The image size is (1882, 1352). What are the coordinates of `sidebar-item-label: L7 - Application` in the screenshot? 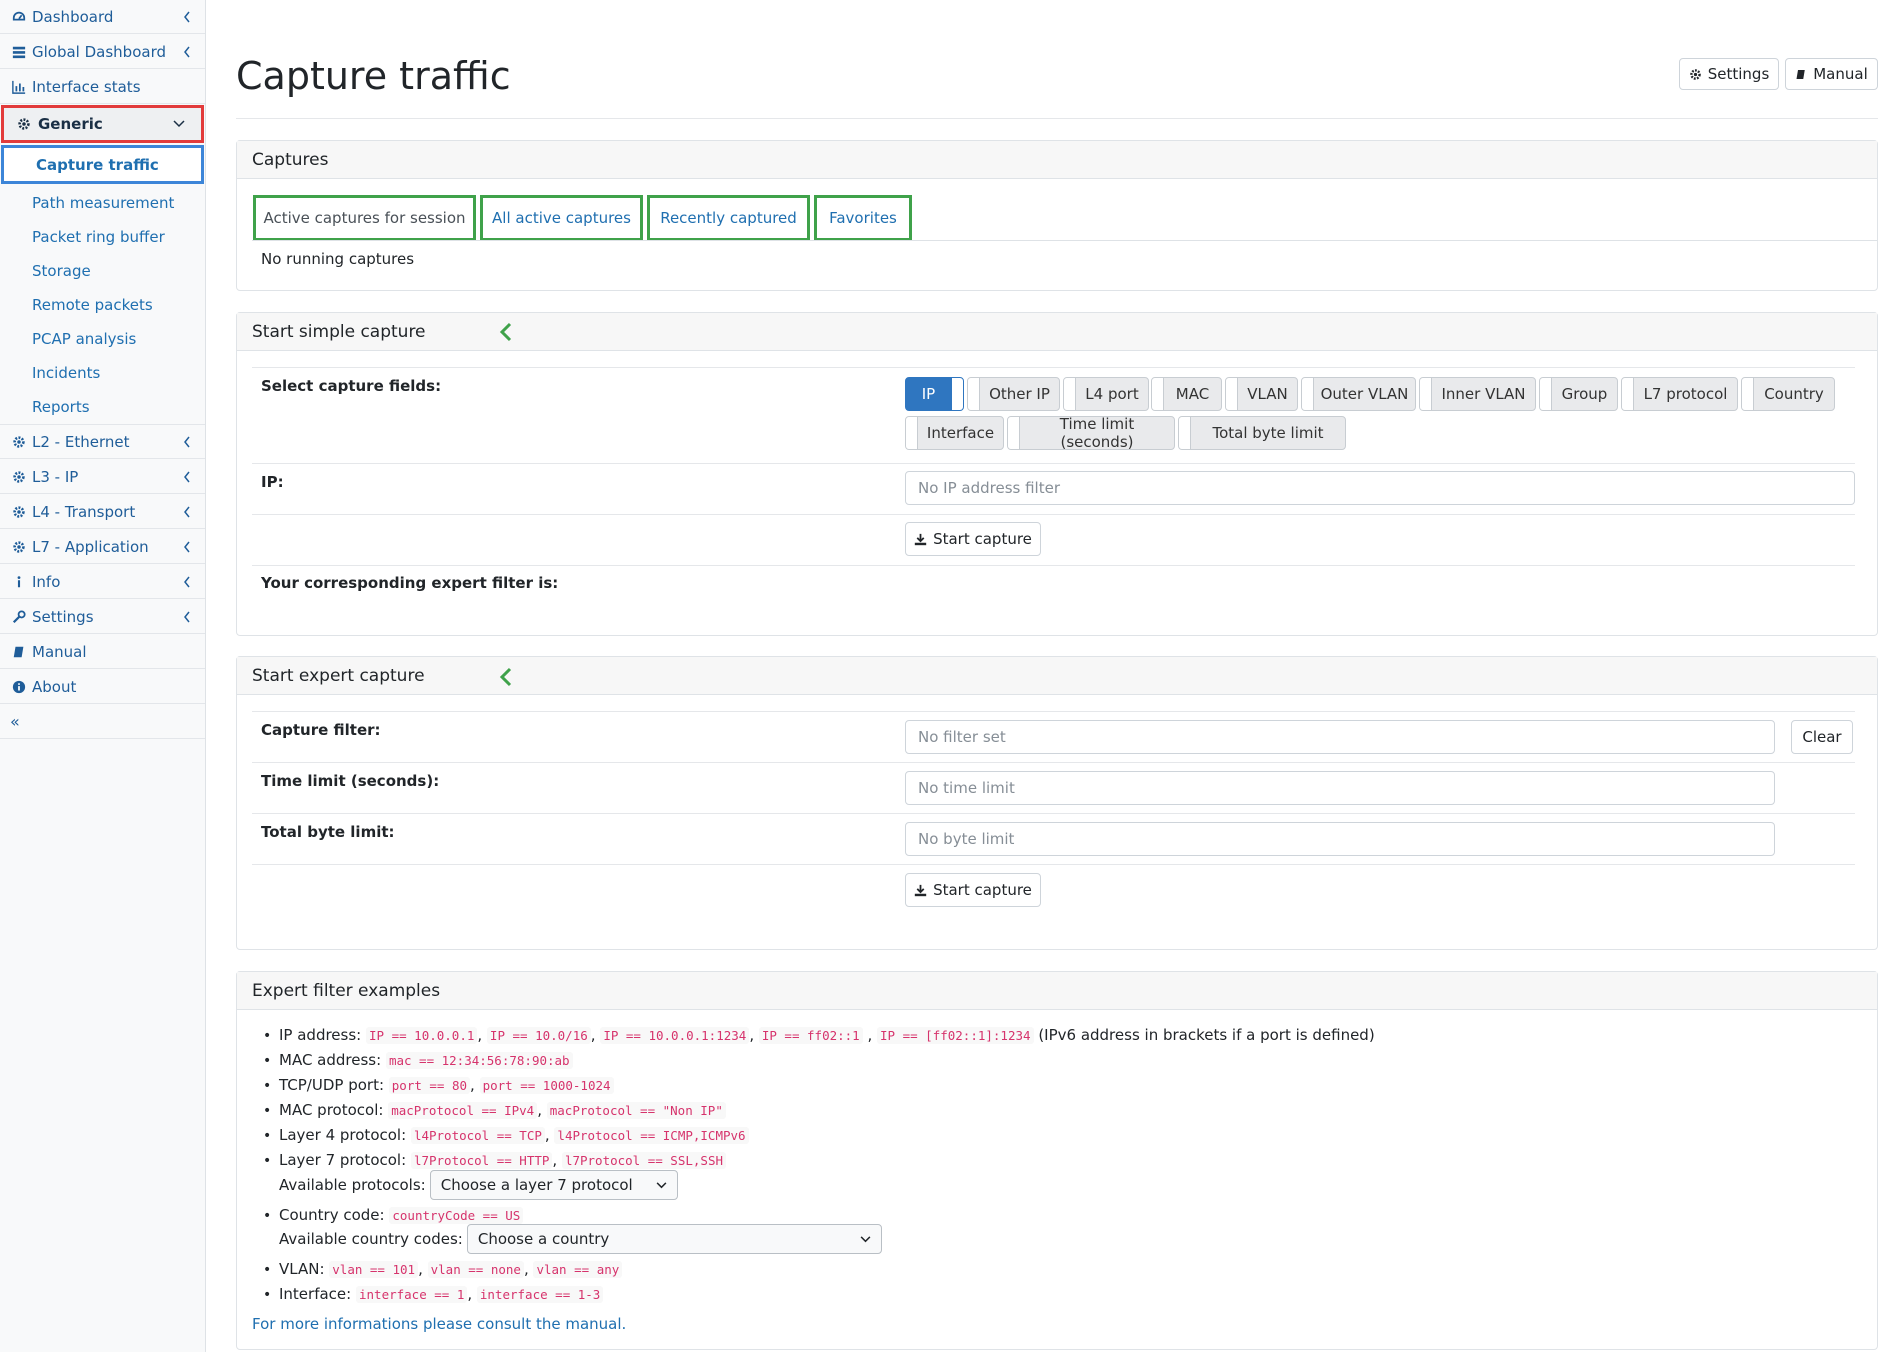 It's located at (90, 546).